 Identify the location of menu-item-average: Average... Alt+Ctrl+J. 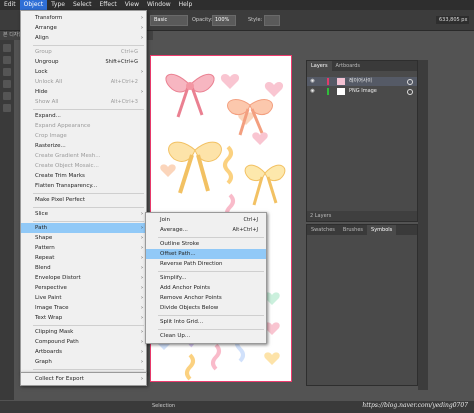
(206, 230).